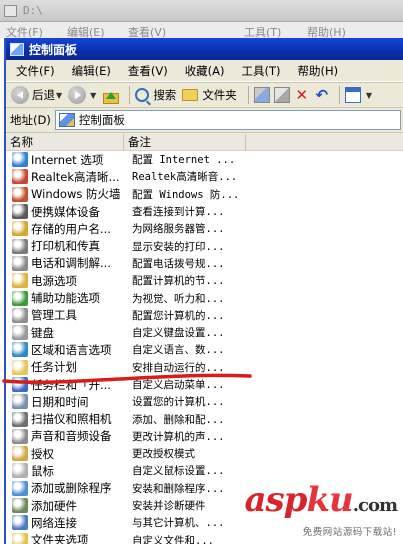 The height and width of the screenshot is (544, 403). What do you see at coordinates (201, 11) in the screenshot?
I see `background-window-titlebar: D:\` at bounding box center [201, 11].